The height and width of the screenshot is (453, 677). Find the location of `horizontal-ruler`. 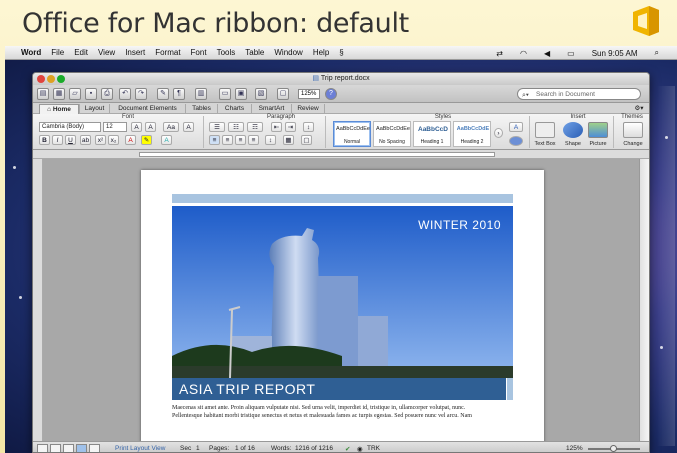

horizontal-ruler is located at coordinates (341, 154).